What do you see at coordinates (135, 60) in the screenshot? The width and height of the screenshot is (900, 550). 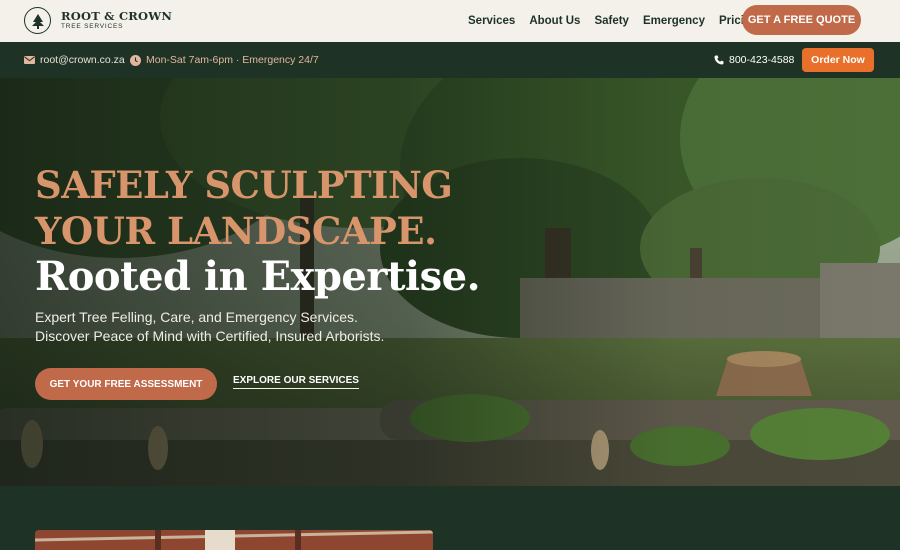 I see `clock-icon` at bounding box center [135, 60].